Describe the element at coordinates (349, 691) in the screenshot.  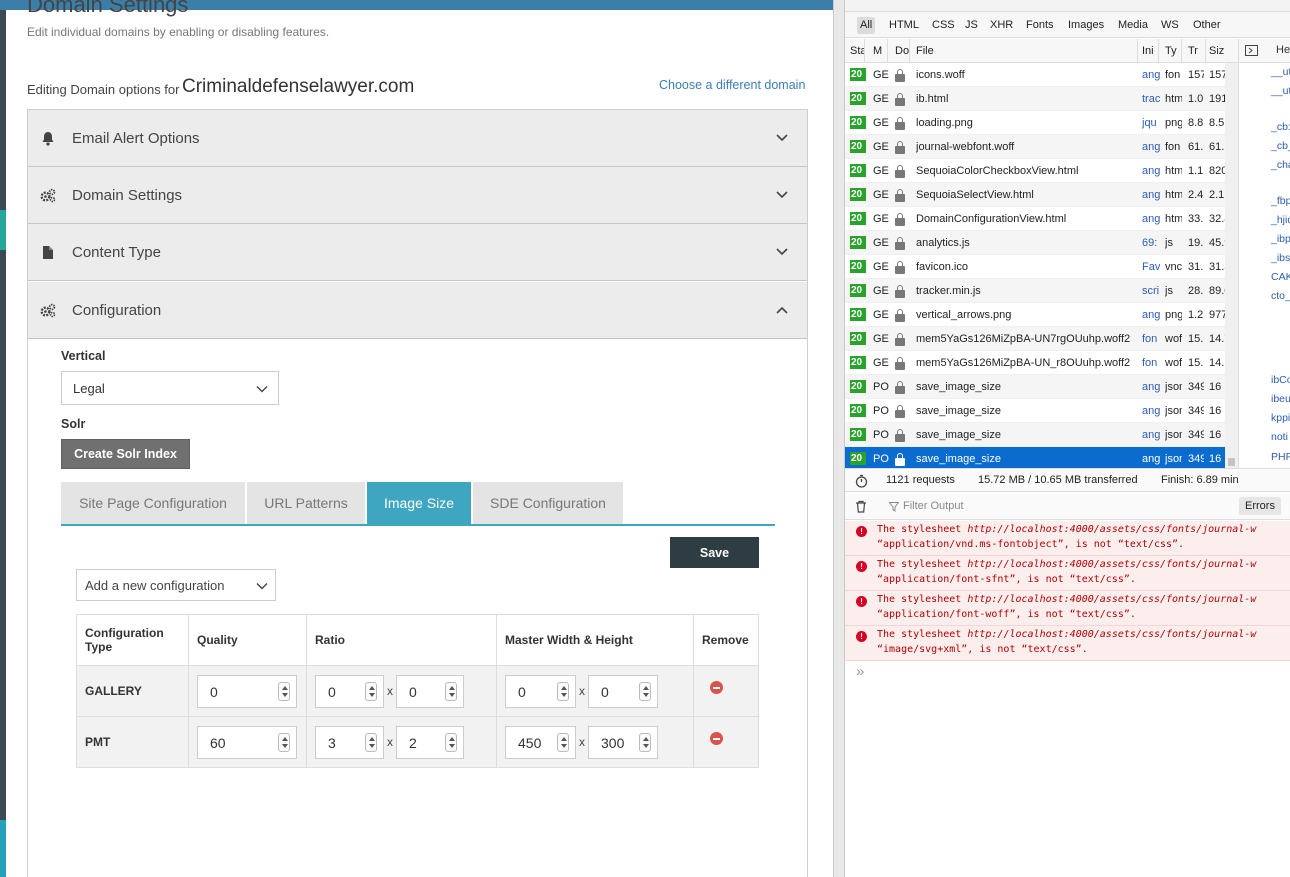
I see `ratio-a-input: 0` at that location.